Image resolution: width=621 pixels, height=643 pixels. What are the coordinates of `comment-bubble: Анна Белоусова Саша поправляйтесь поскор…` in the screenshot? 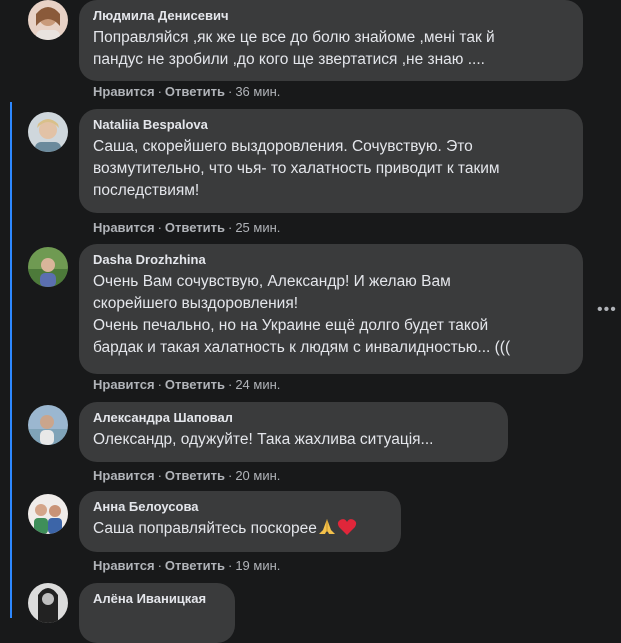 It's located at (240, 521).